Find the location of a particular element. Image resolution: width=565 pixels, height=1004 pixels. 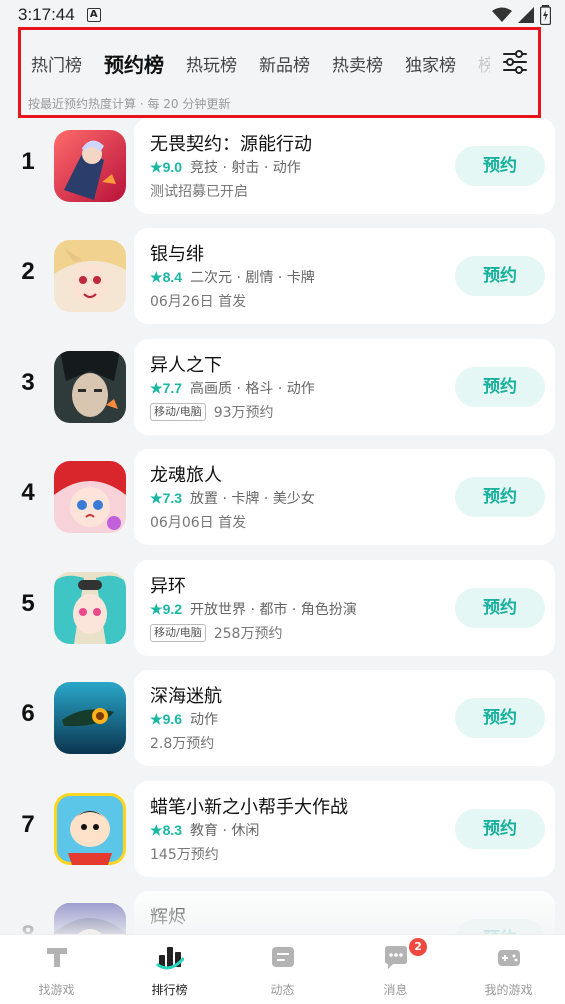

status-time: 3:17:44 is located at coordinates (46, 14).